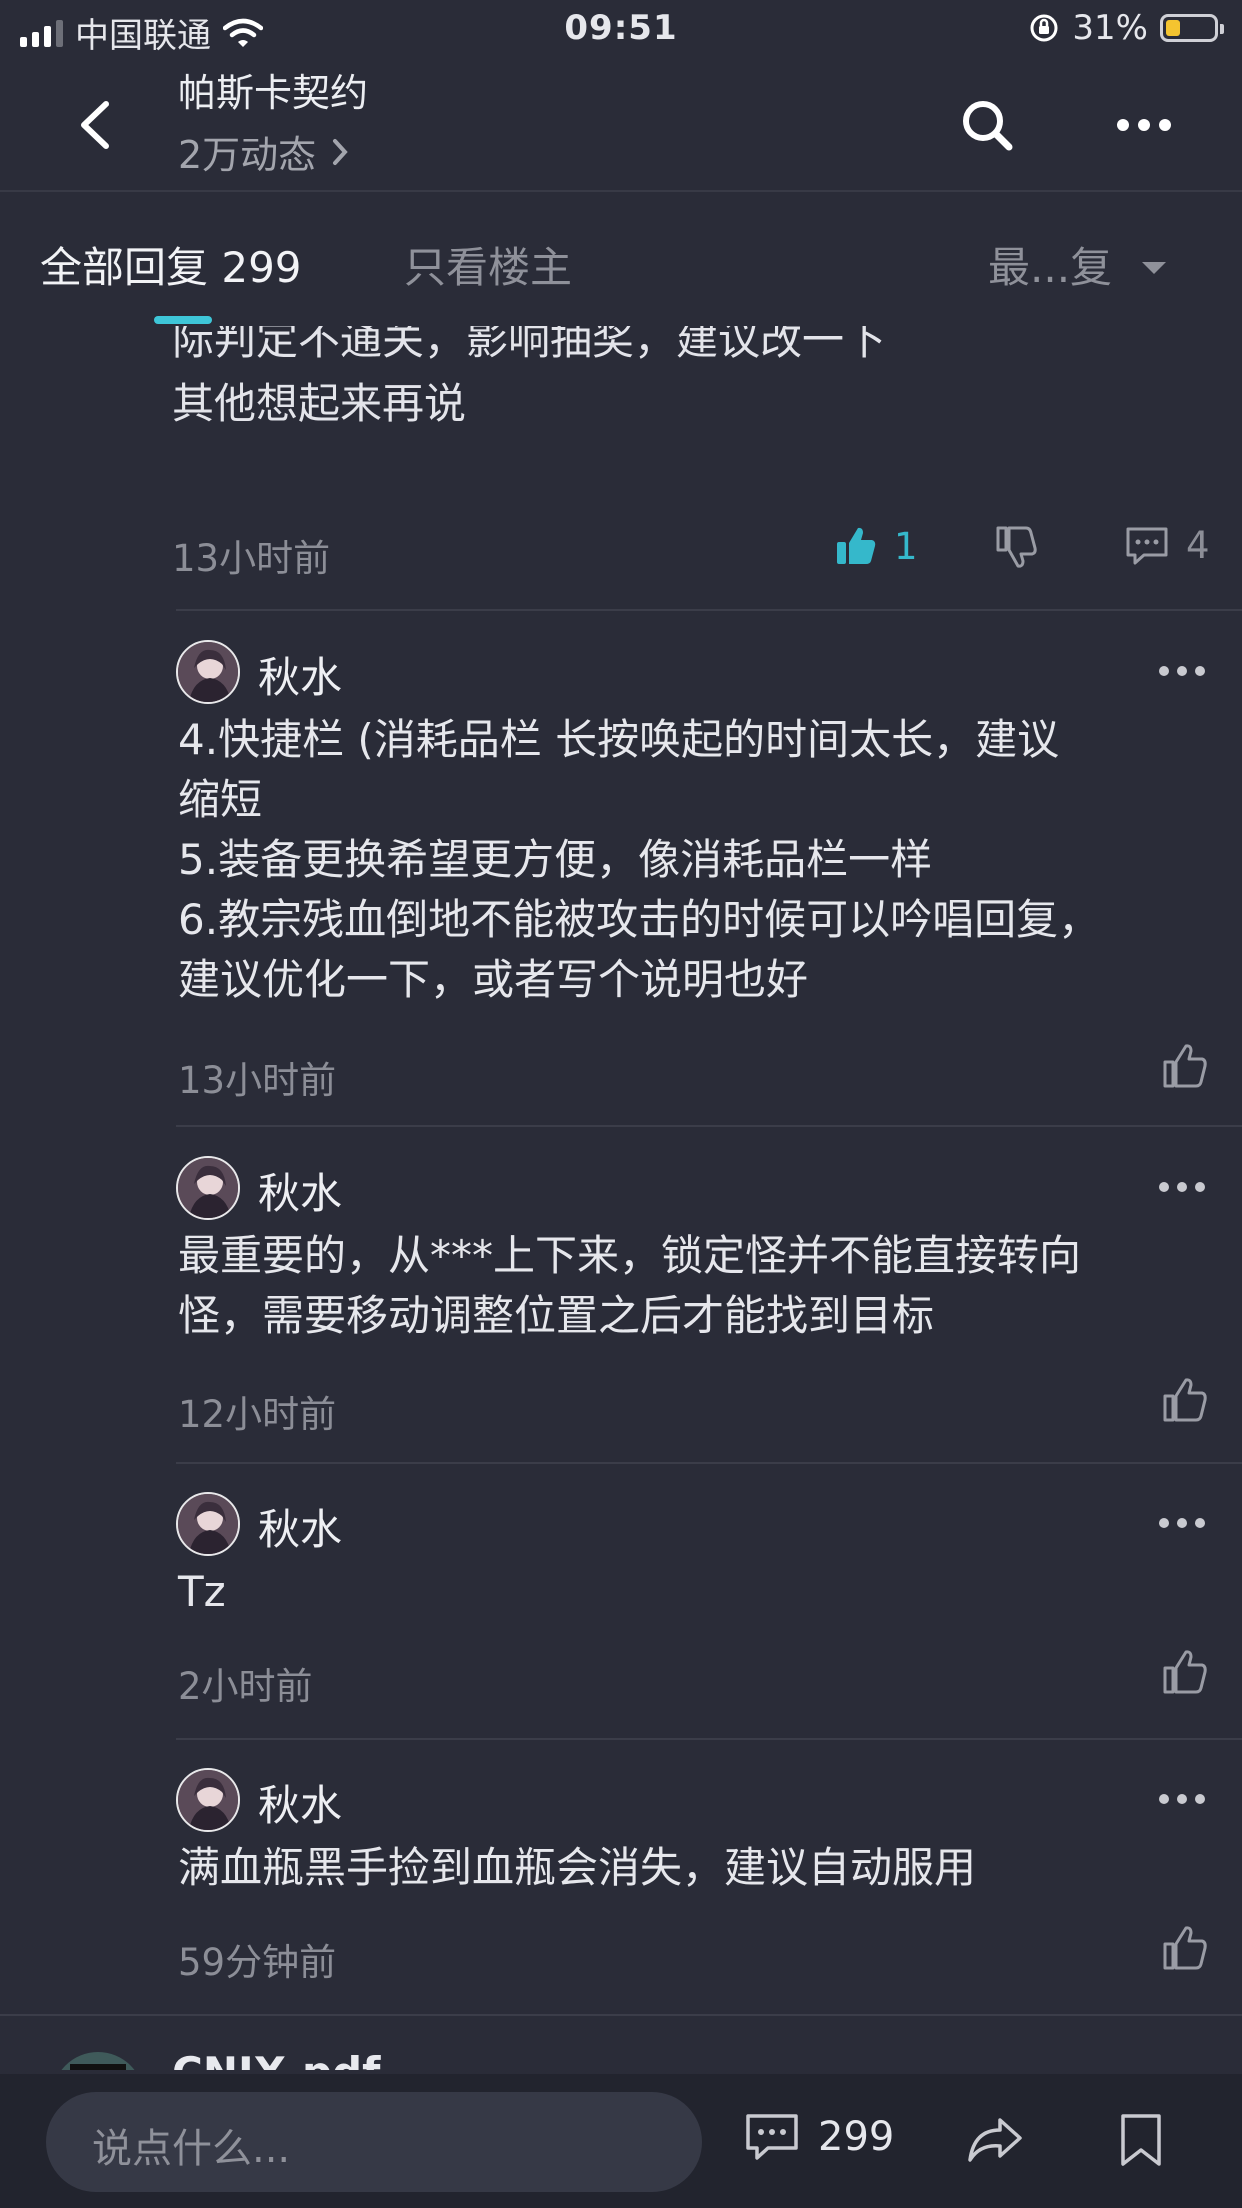  I want to click on forum-subtitle: 2万动态, so click(264, 151).